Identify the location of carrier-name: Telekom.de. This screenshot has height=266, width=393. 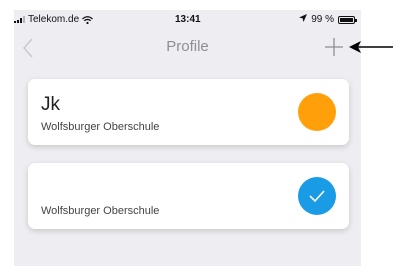
(54, 19).